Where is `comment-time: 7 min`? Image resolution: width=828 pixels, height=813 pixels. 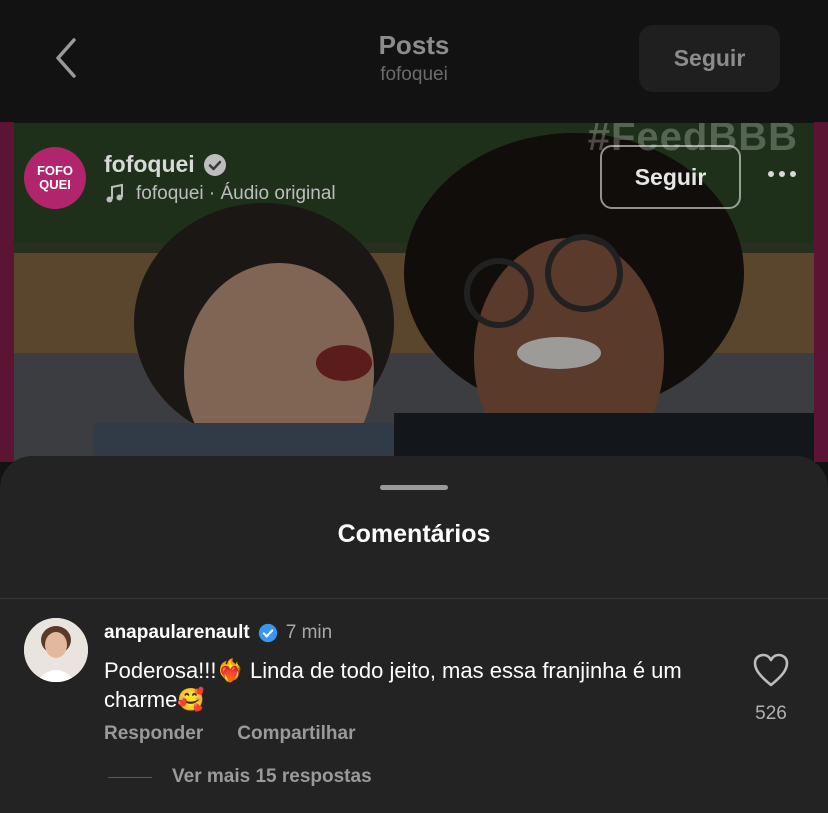 comment-time: 7 min is located at coordinates (309, 632).